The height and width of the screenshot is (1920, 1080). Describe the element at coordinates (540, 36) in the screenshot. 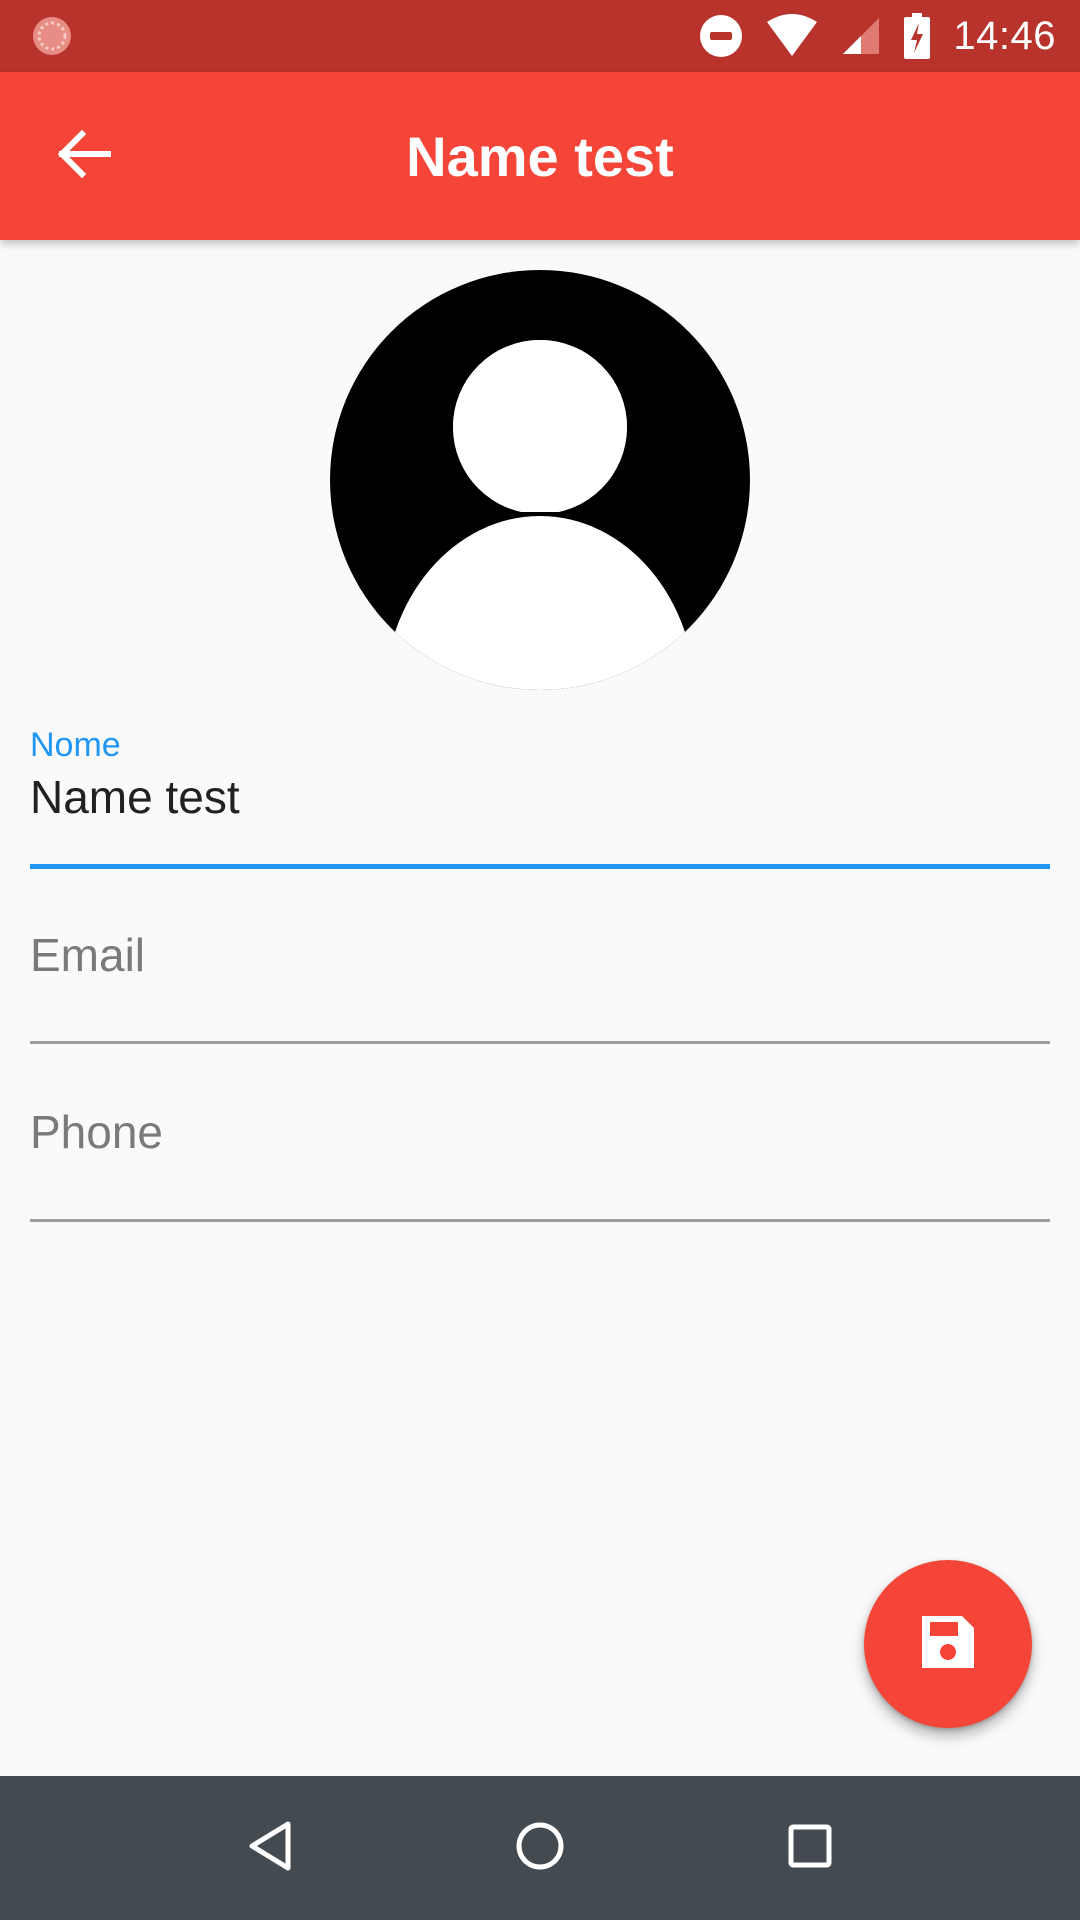

I see `status-bar: 14:46` at that location.